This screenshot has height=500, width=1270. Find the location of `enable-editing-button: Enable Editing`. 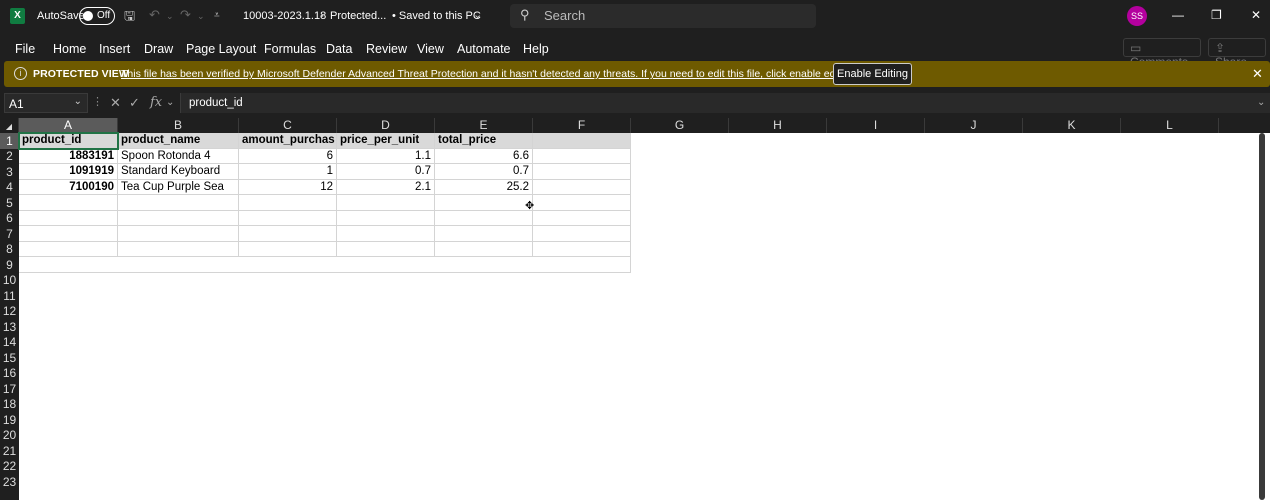

enable-editing-button: Enable Editing is located at coordinates (872, 74).